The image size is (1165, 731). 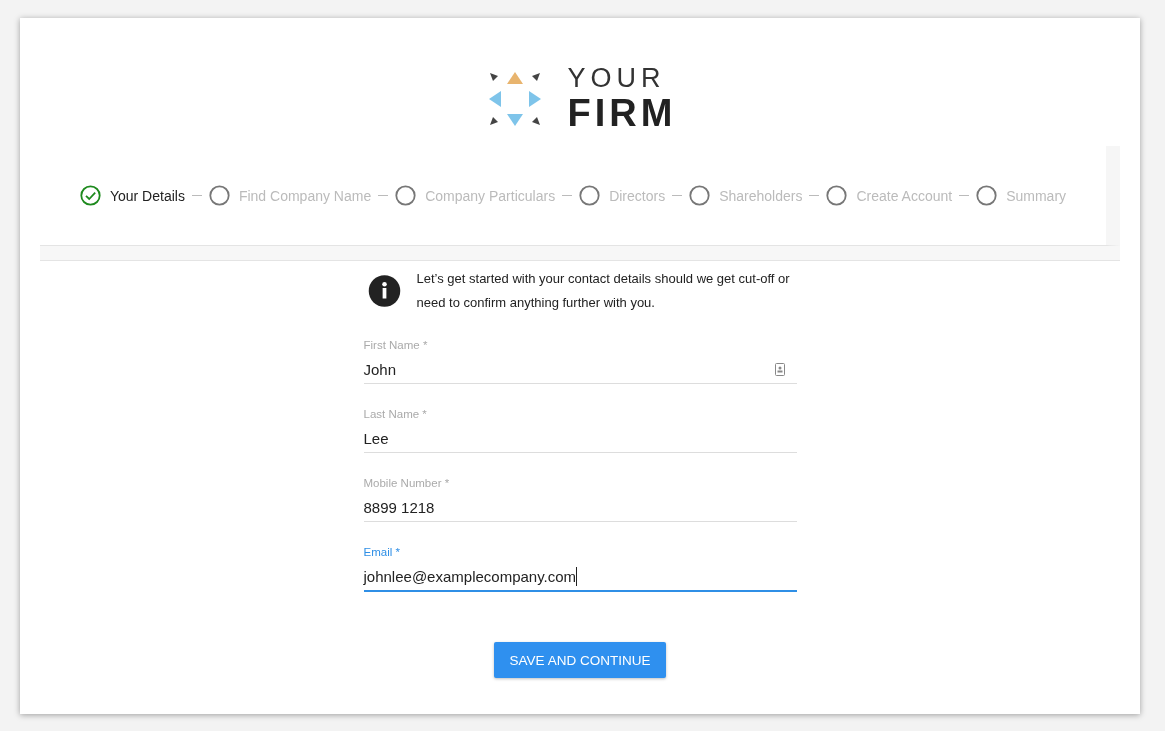 I want to click on field-label: Mobile Number *, so click(x=407, y=483).